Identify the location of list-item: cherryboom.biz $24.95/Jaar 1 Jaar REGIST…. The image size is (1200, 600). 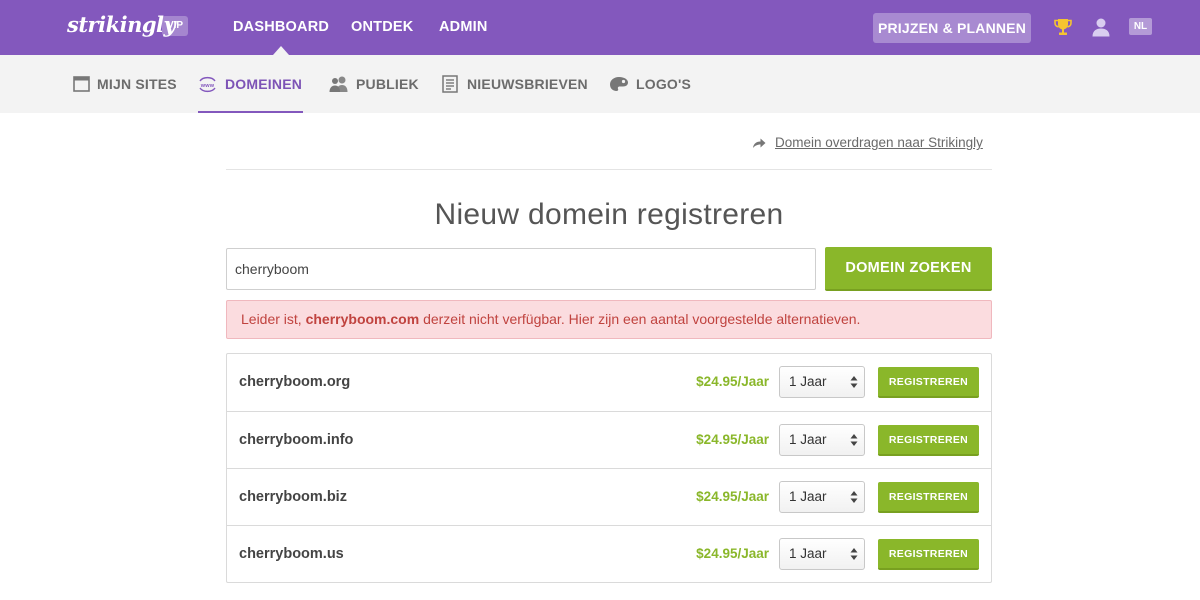
(609, 496).